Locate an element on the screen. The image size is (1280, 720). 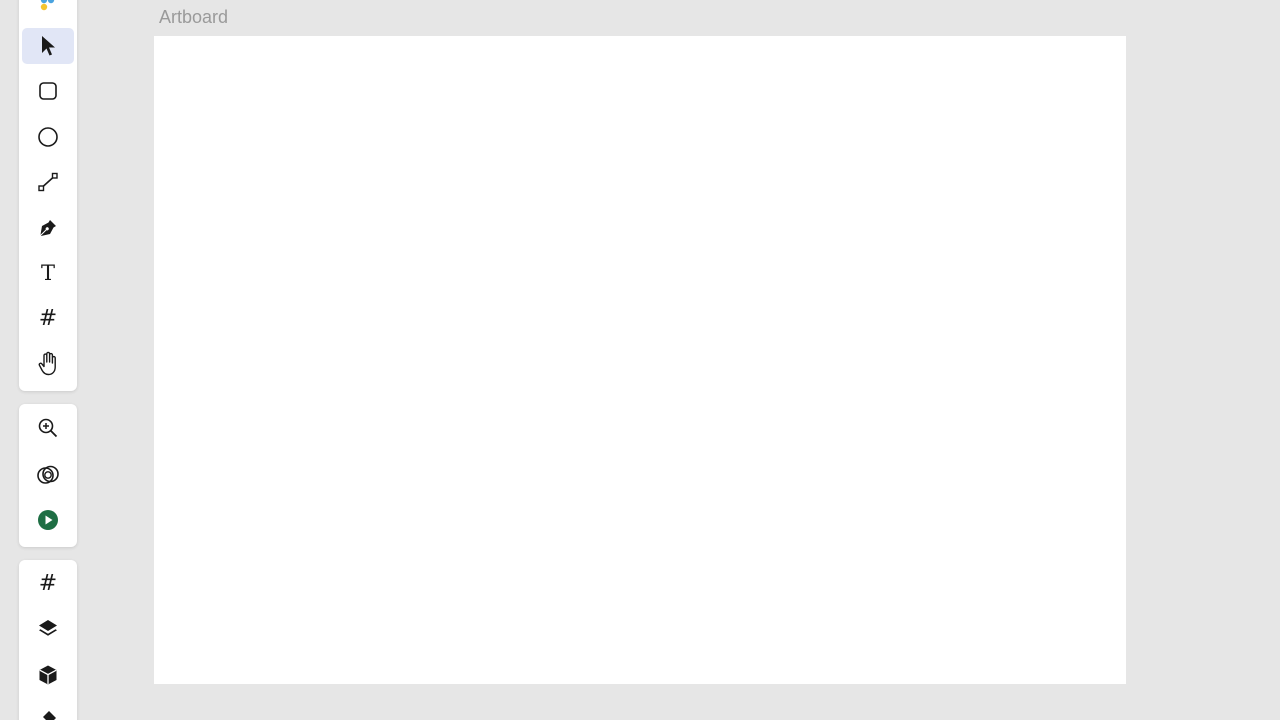
boolean-tool-button is located at coordinates (48, 475).